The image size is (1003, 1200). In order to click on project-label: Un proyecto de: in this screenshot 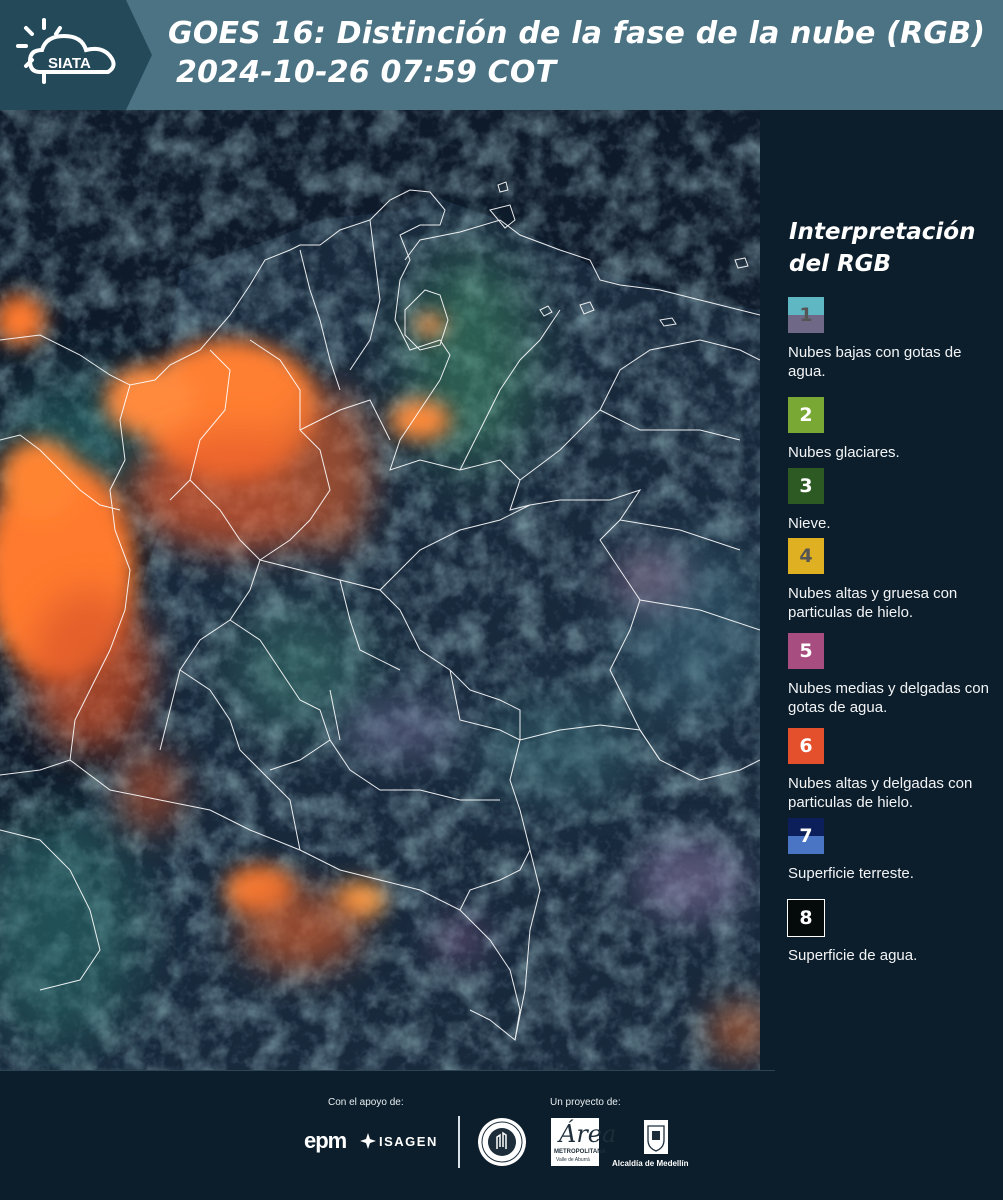, I will do `click(585, 1102)`.